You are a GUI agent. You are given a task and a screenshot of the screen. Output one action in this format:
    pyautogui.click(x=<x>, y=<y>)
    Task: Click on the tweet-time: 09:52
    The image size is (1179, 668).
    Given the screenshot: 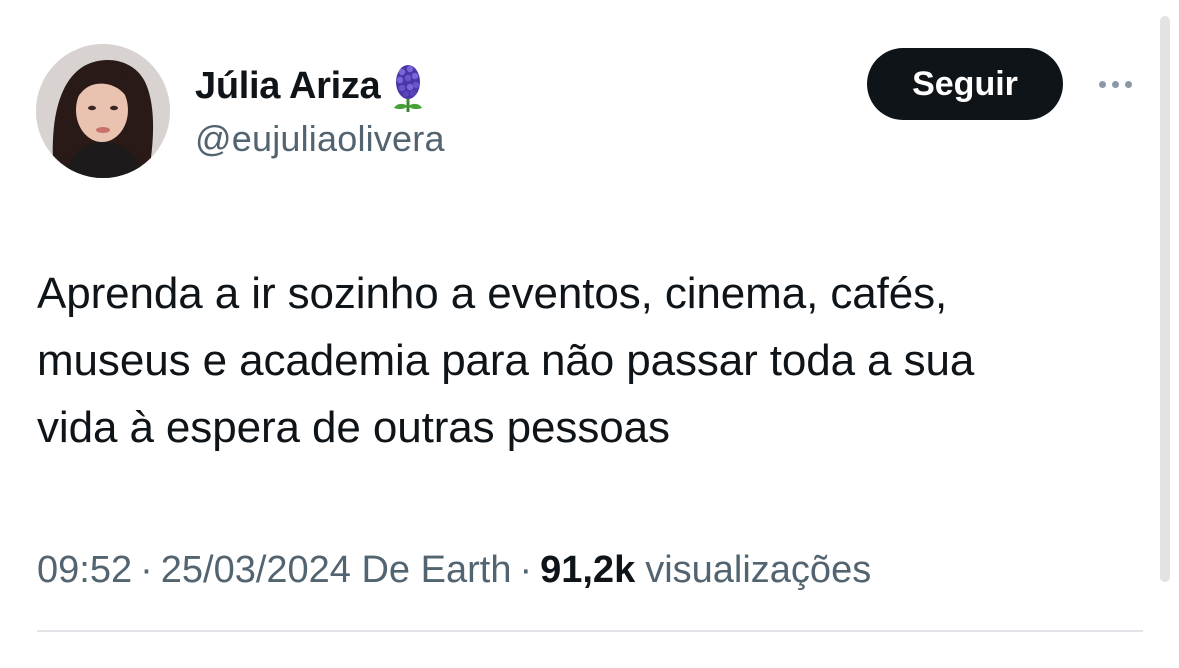 What is the action you would take?
    pyautogui.click(x=84, y=570)
    